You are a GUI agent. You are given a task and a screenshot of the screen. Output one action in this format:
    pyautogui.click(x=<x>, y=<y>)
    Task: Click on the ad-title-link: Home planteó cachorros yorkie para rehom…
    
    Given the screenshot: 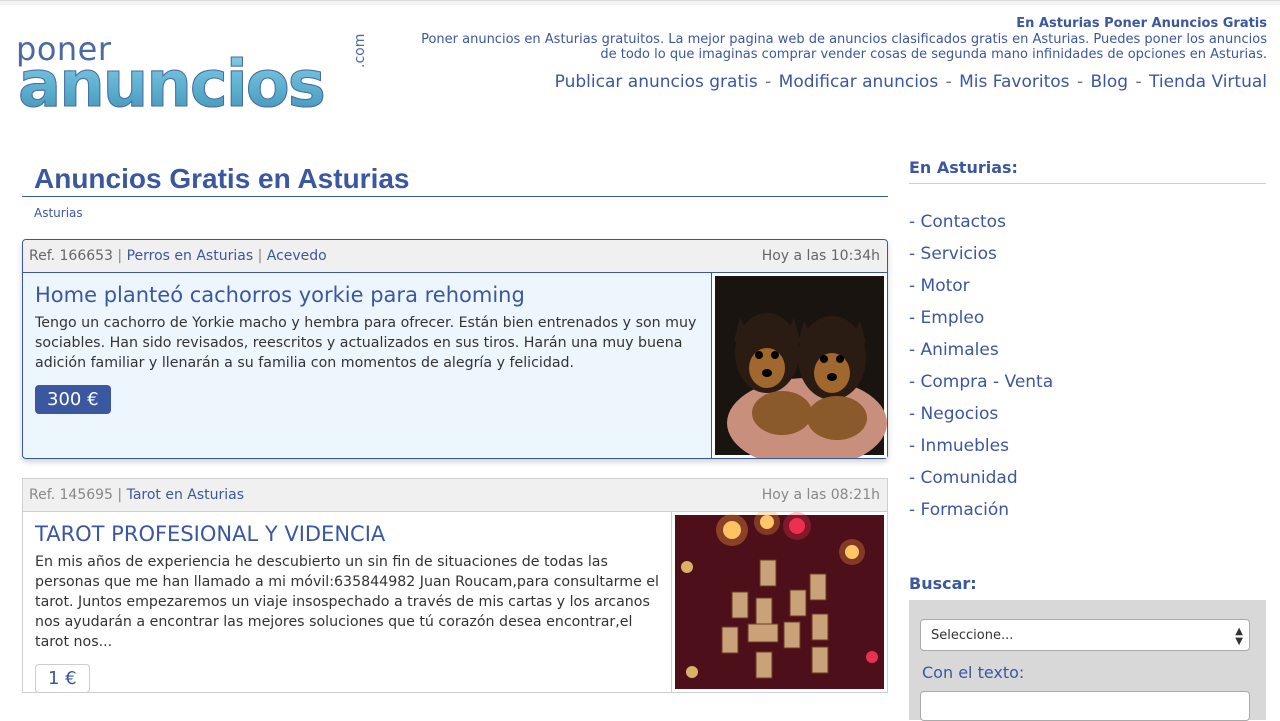 What is the action you would take?
    pyautogui.click(x=367, y=295)
    